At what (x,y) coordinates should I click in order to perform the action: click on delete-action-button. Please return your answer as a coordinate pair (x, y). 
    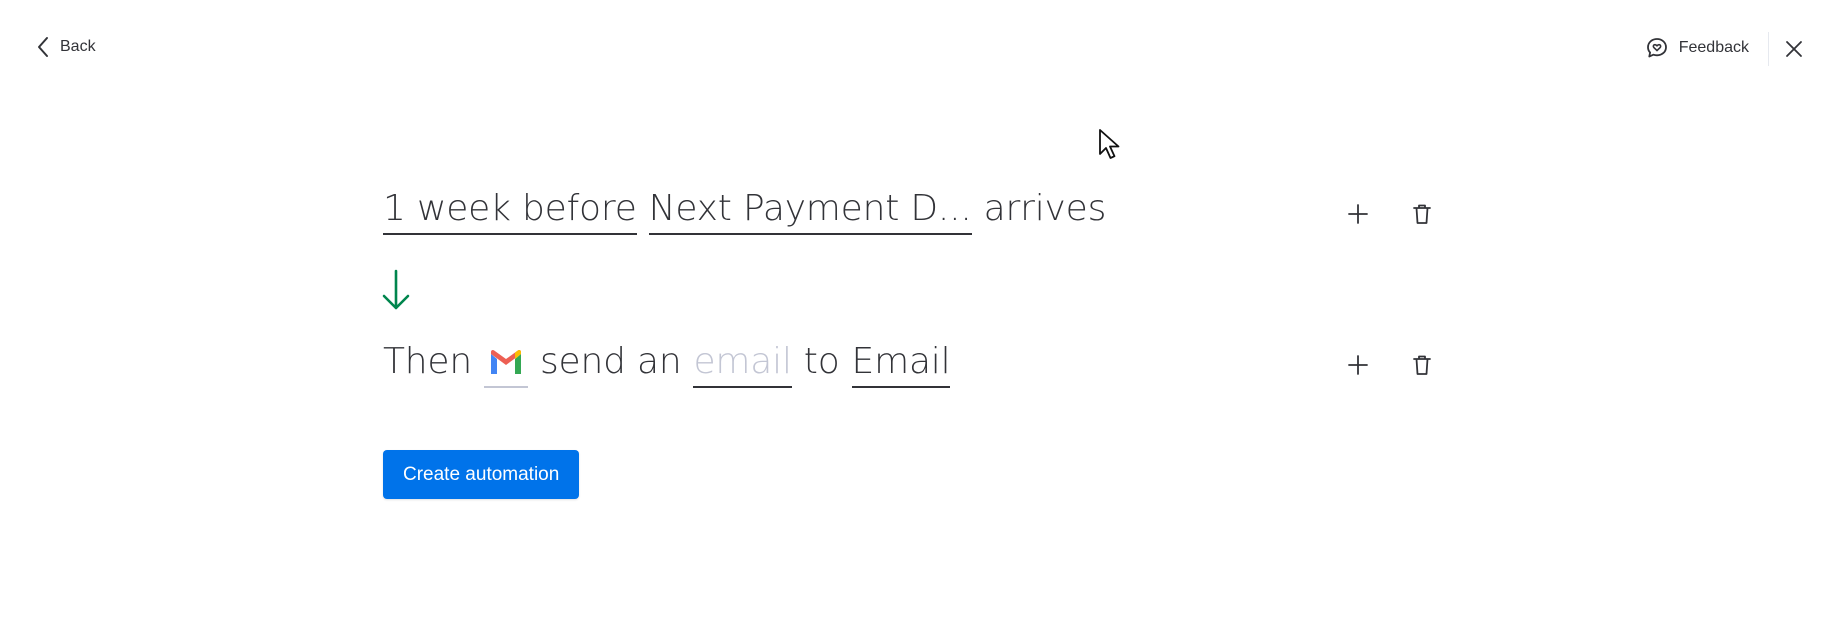
    Looking at the image, I should click on (1422, 365).